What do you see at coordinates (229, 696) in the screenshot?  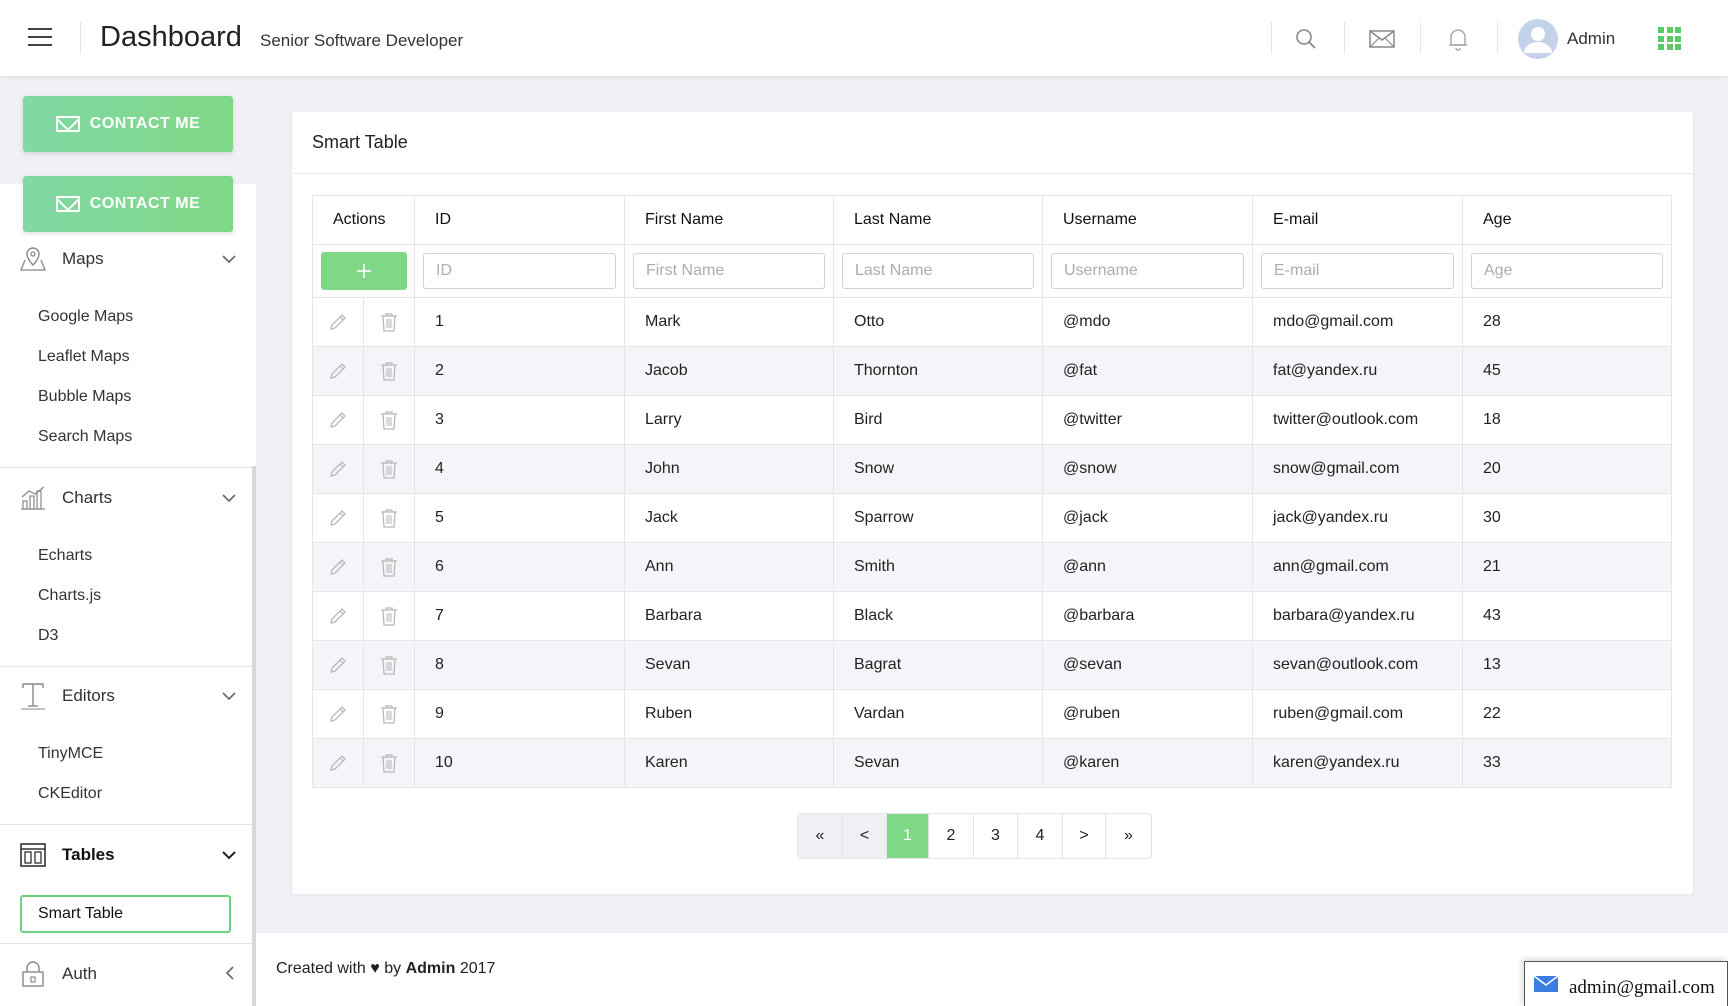 I see `chevron-down-icon` at bounding box center [229, 696].